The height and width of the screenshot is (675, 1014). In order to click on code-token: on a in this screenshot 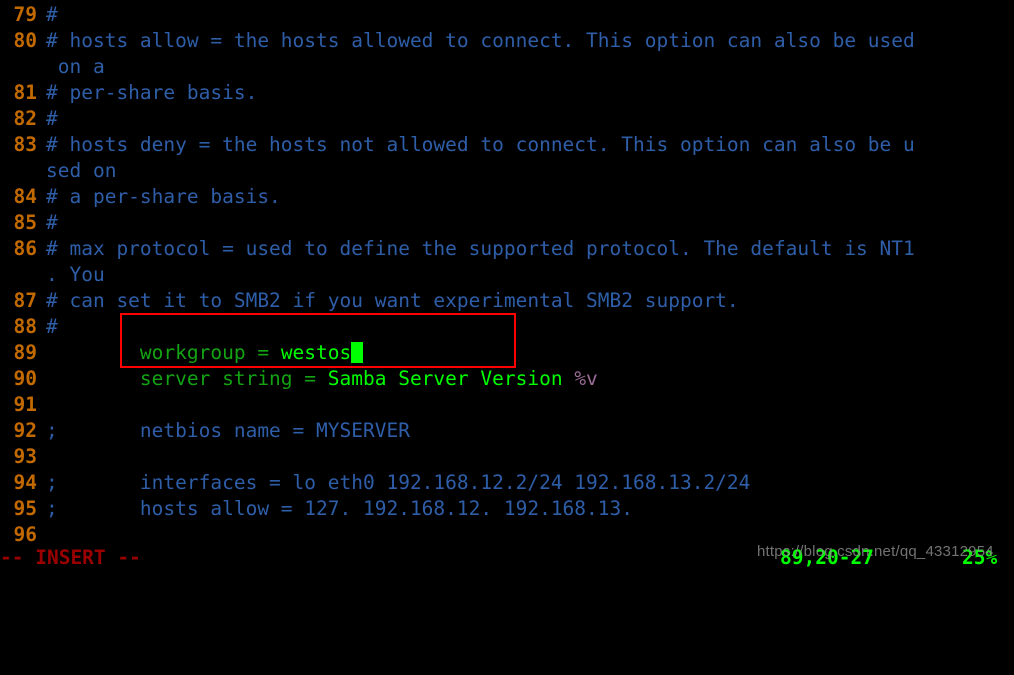, I will do `click(75, 66)`.